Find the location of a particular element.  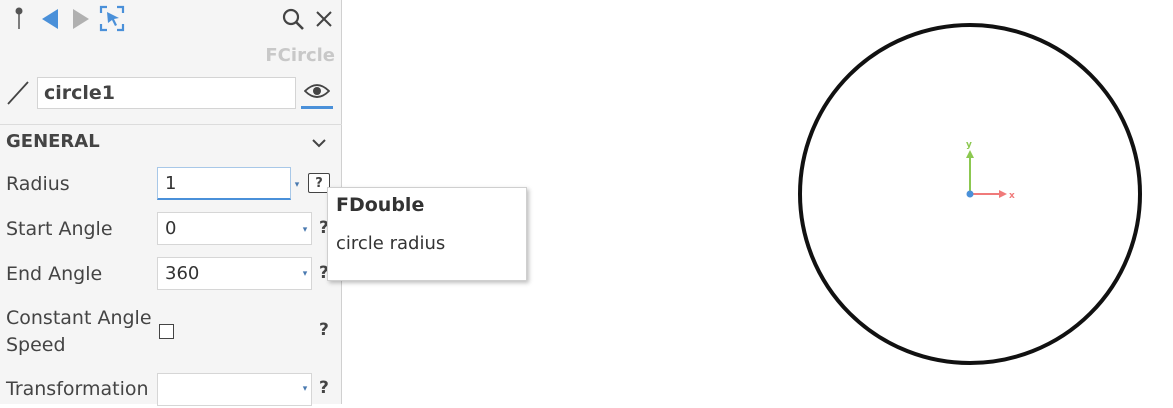

constant-angle-speed-label-line2: Speed is located at coordinates (36, 345).